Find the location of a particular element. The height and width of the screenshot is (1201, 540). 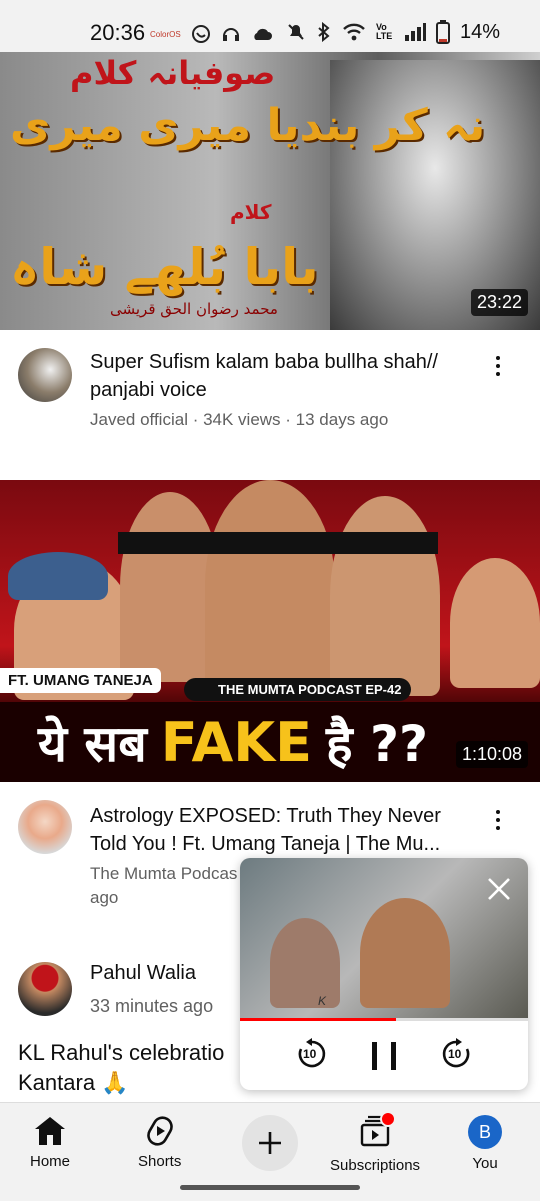

nav-shorts-label: Shorts is located at coordinates (160, 1161).